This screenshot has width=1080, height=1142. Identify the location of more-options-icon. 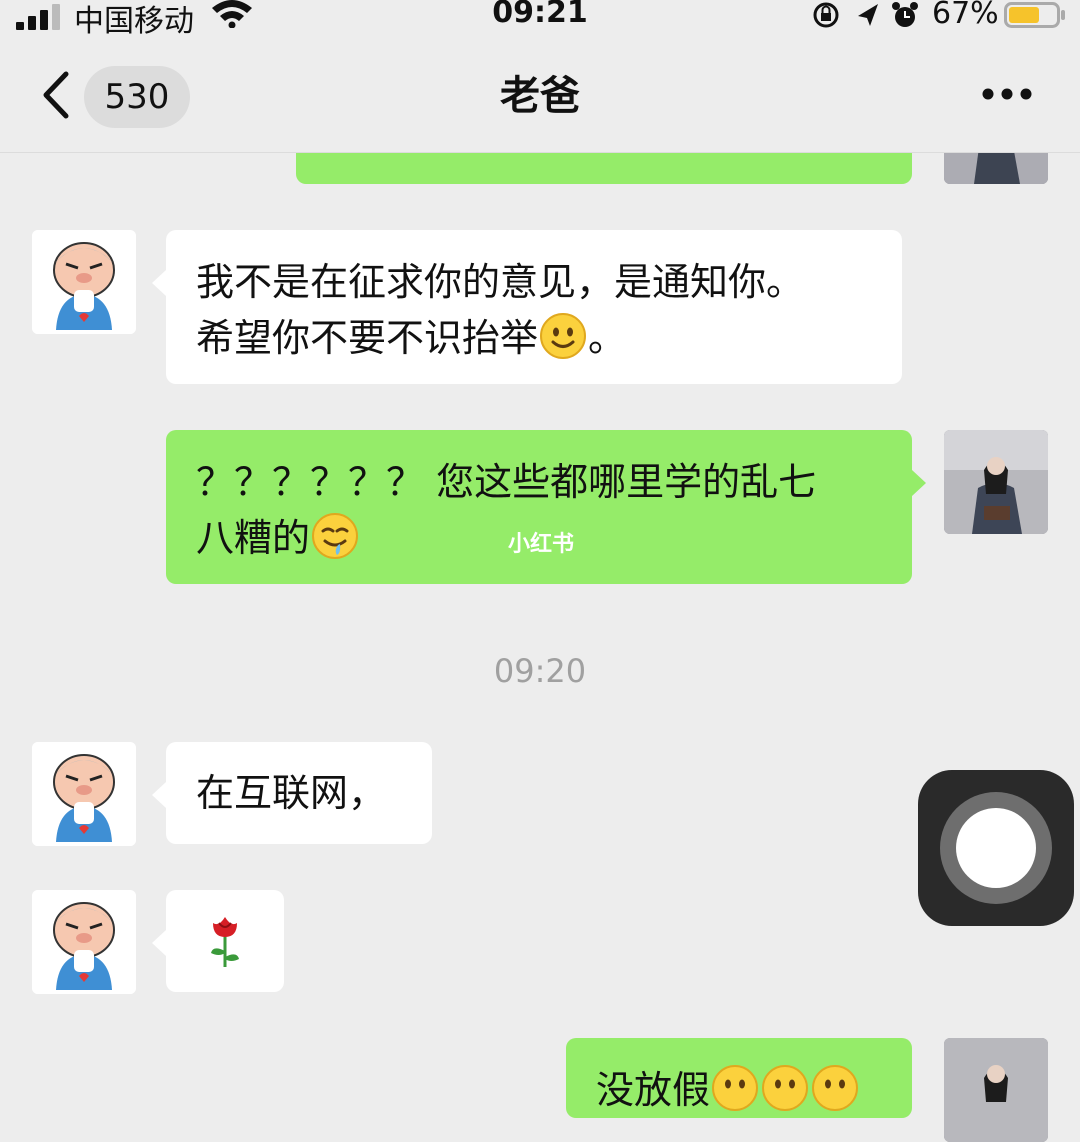
(1007, 94).